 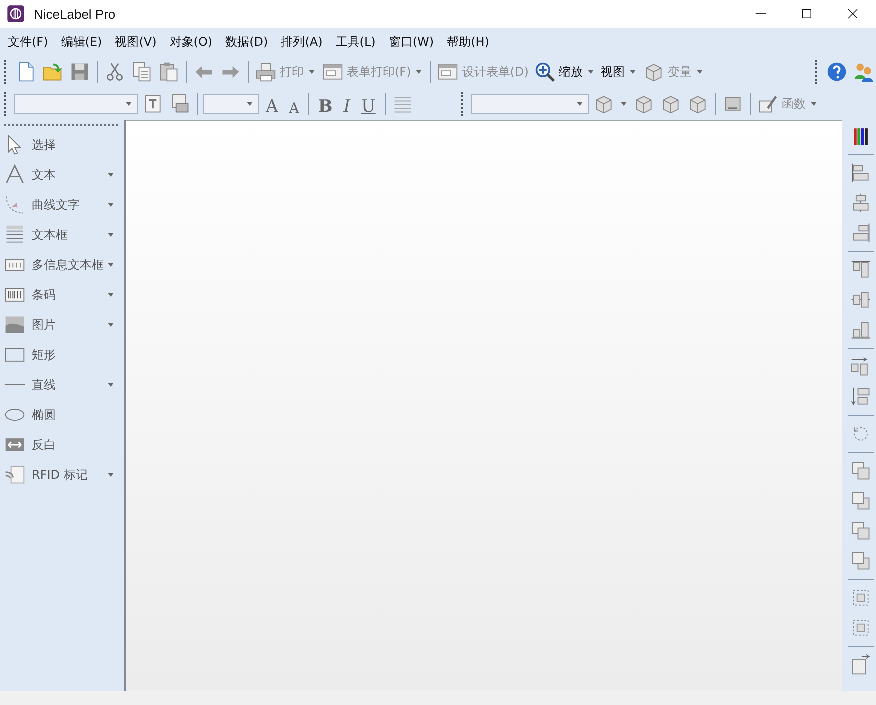 What do you see at coordinates (247, 42) in the screenshot?
I see `menu-item: 数据(D)` at bounding box center [247, 42].